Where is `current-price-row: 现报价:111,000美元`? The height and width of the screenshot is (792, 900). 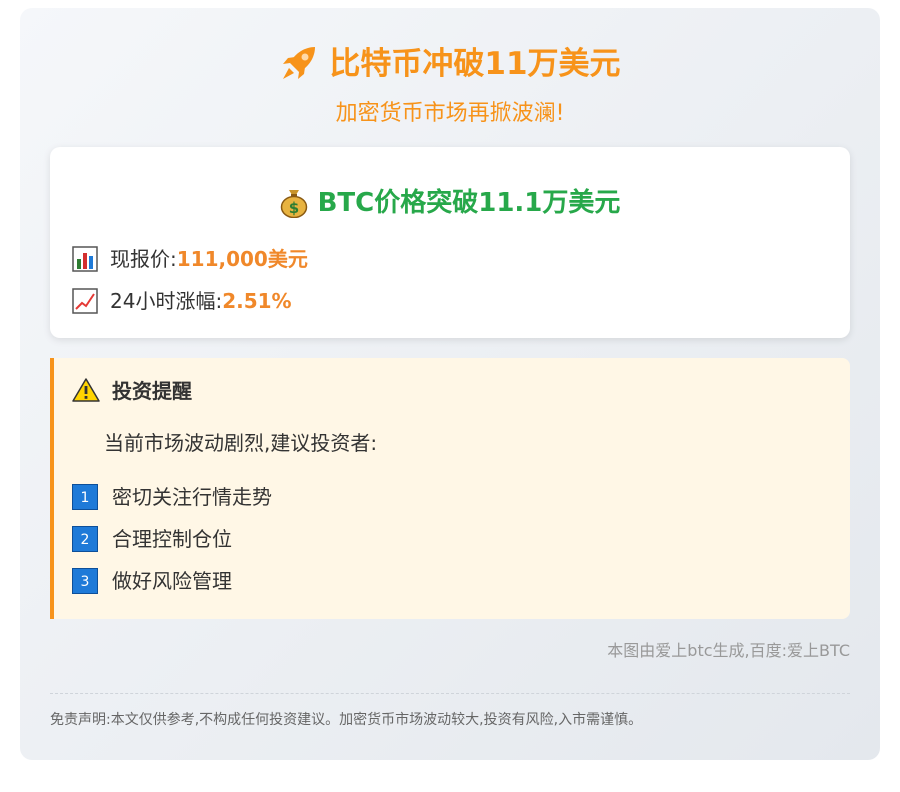
current-price-row: 现报价:111,000美元 is located at coordinates (190, 259).